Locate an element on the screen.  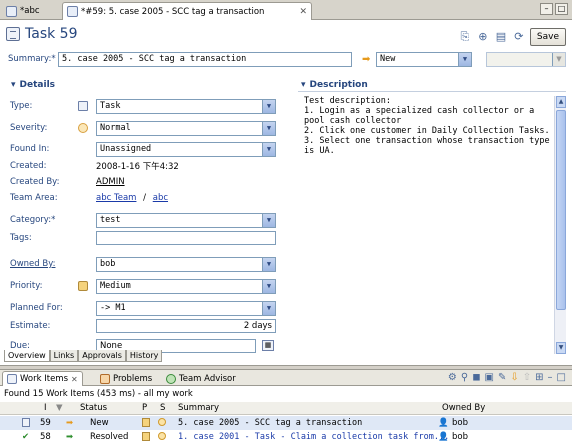
tab-links: Links is located at coordinates (64, 356).